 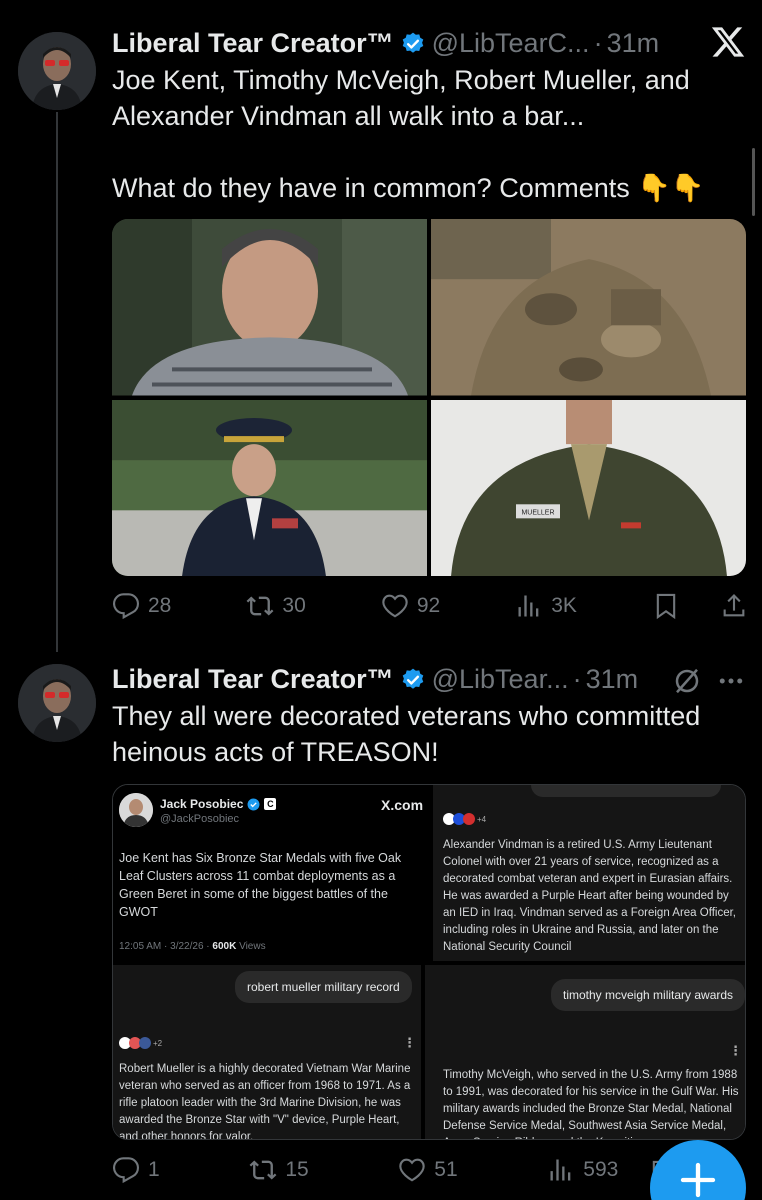 What do you see at coordinates (687, 681) in the screenshot?
I see `grok-icon` at bounding box center [687, 681].